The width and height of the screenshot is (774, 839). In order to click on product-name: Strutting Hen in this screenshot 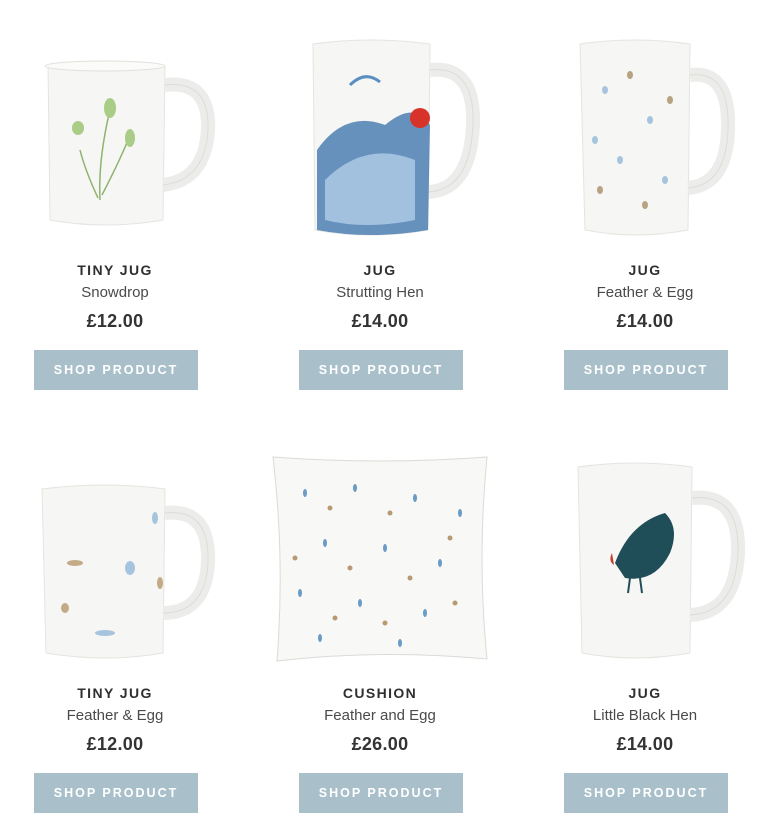, I will do `click(380, 292)`.